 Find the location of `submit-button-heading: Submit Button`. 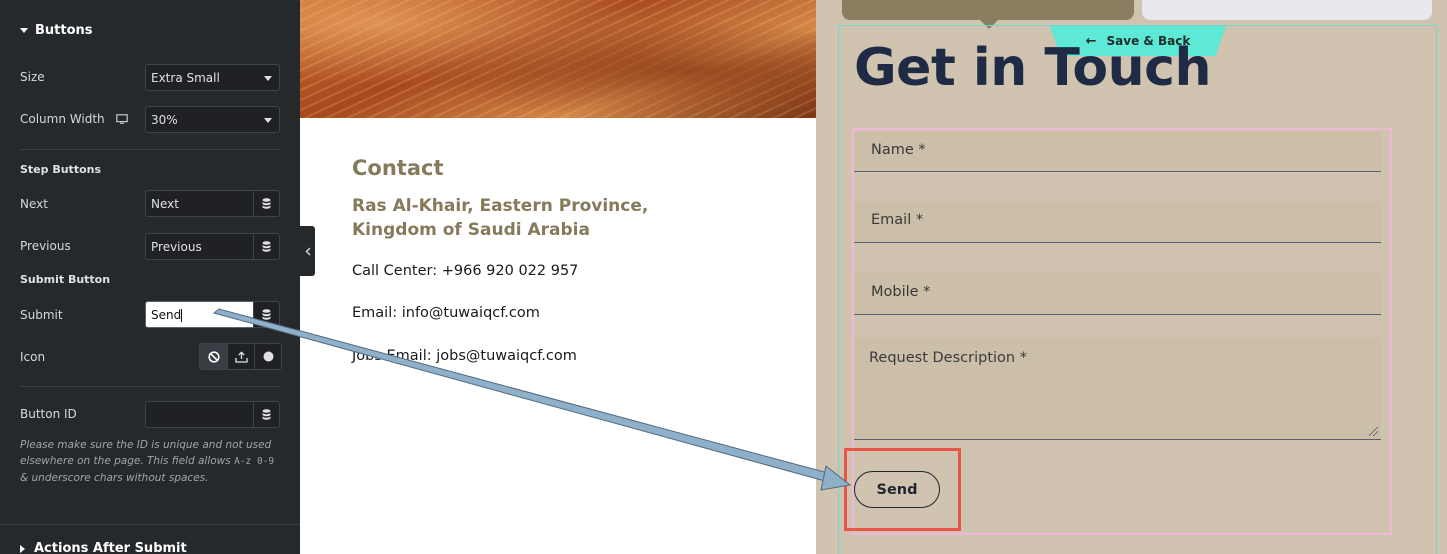

submit-button-heading: Submit Button is located at coordinates (65, 279).